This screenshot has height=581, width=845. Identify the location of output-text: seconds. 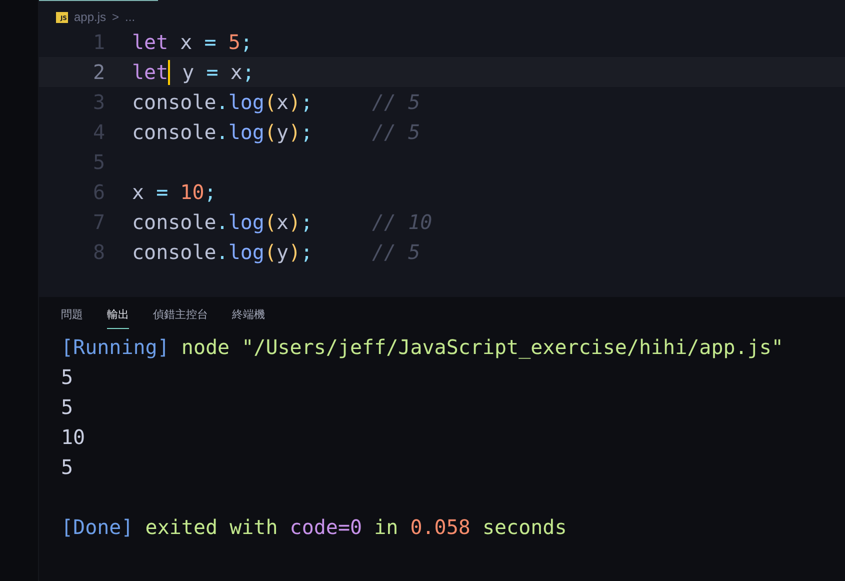
(524, 527).